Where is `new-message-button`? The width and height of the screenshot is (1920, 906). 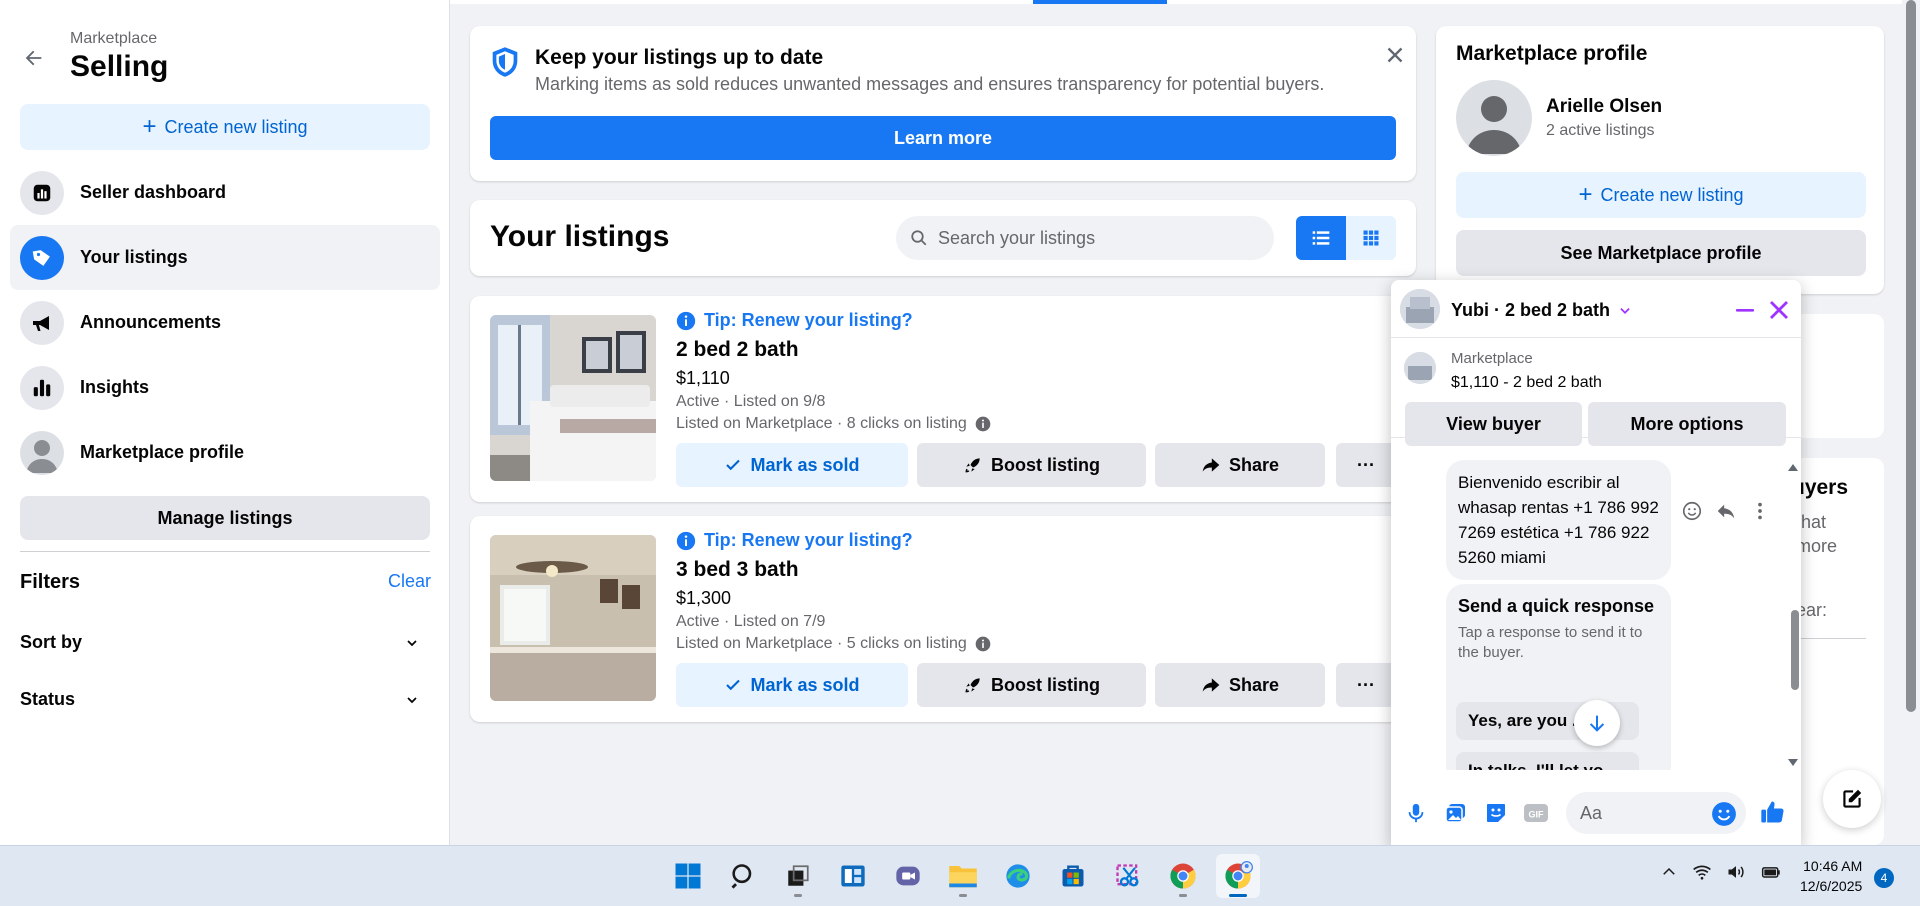 new-message-button is located at coordinates (1852, 799).